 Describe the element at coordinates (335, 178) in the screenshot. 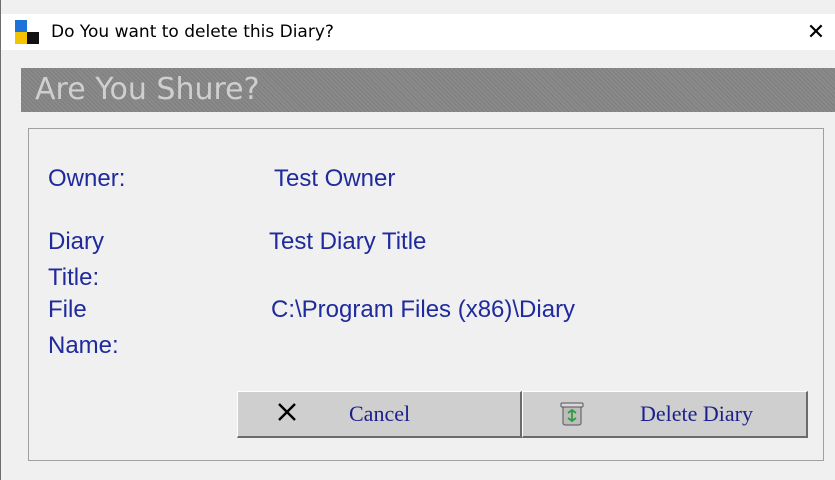

I see `owner-value: Test Owner` at that location.